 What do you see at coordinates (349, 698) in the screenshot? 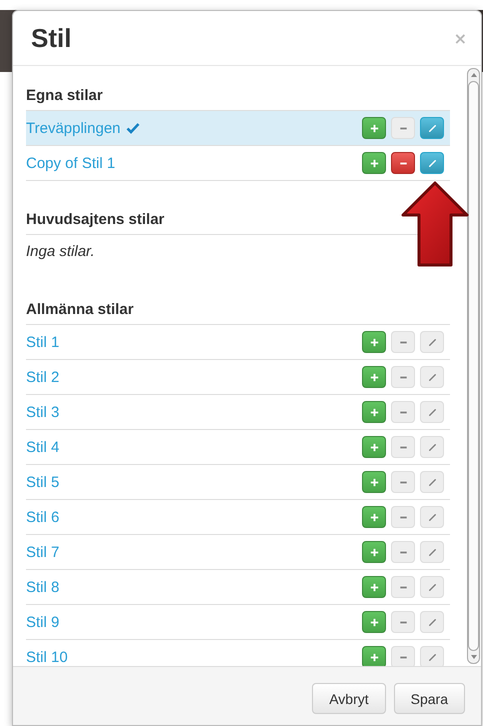
I see `footer-button: Avbryt` at bounding box center [349, 698].